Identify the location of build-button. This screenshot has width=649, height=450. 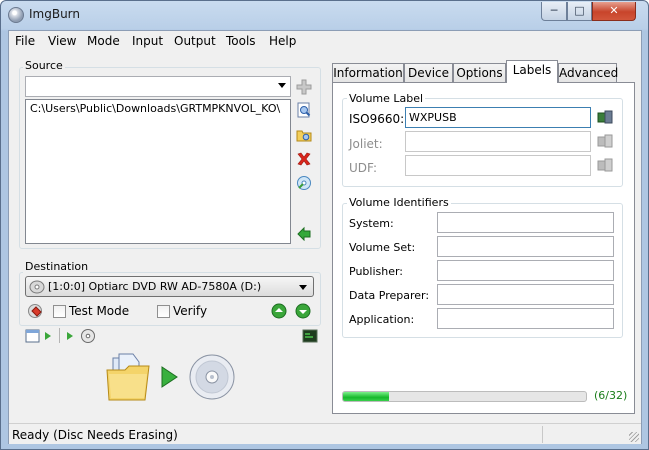
(170, 378).